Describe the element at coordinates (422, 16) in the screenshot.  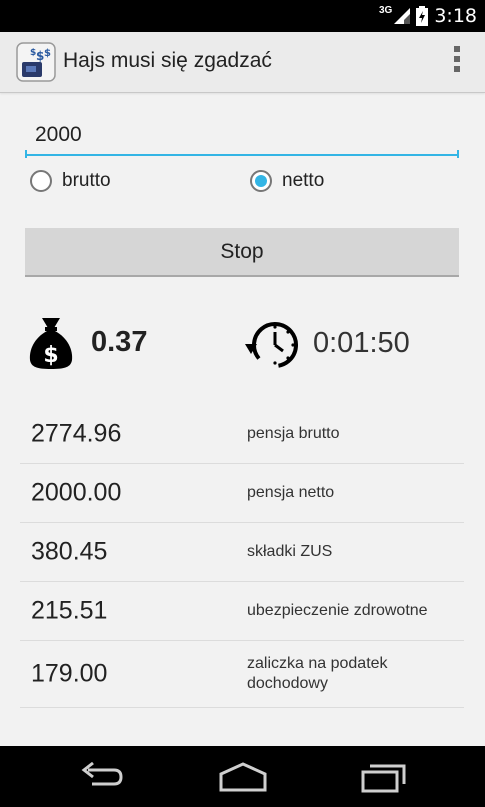
I see `battery-icon` at that location.